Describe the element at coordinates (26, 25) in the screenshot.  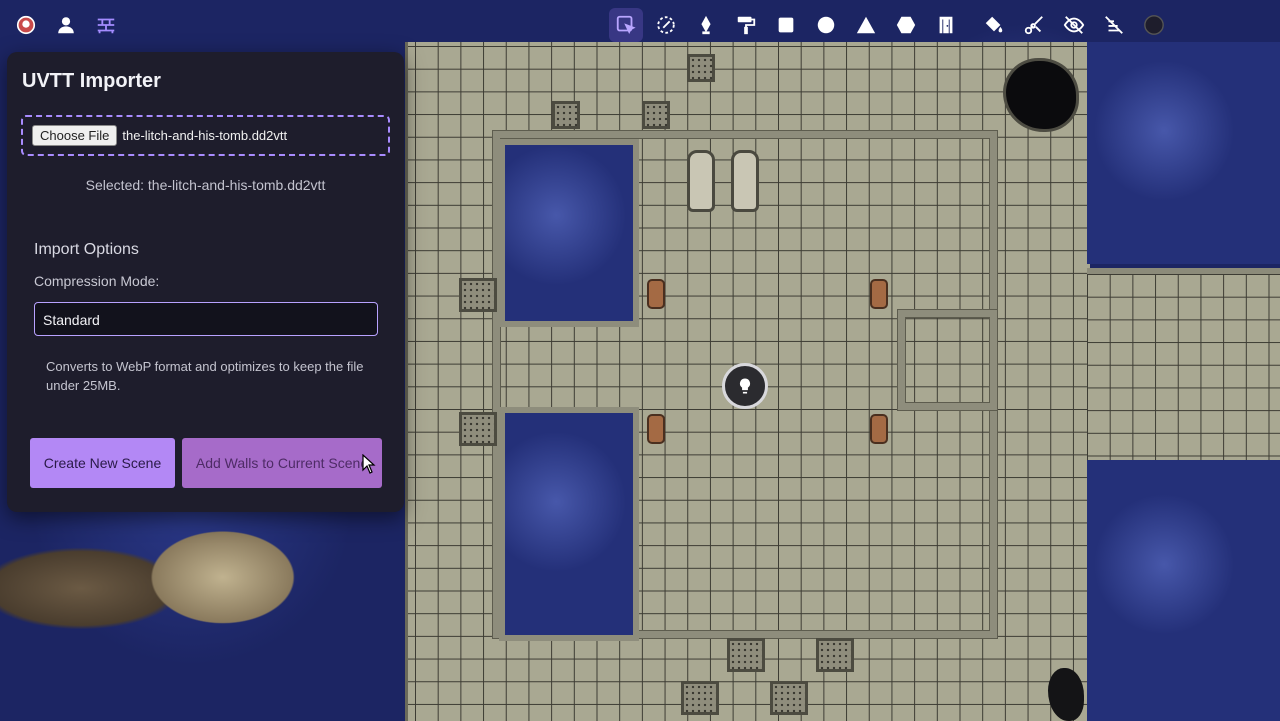
I see `avatar-icon` at that location.